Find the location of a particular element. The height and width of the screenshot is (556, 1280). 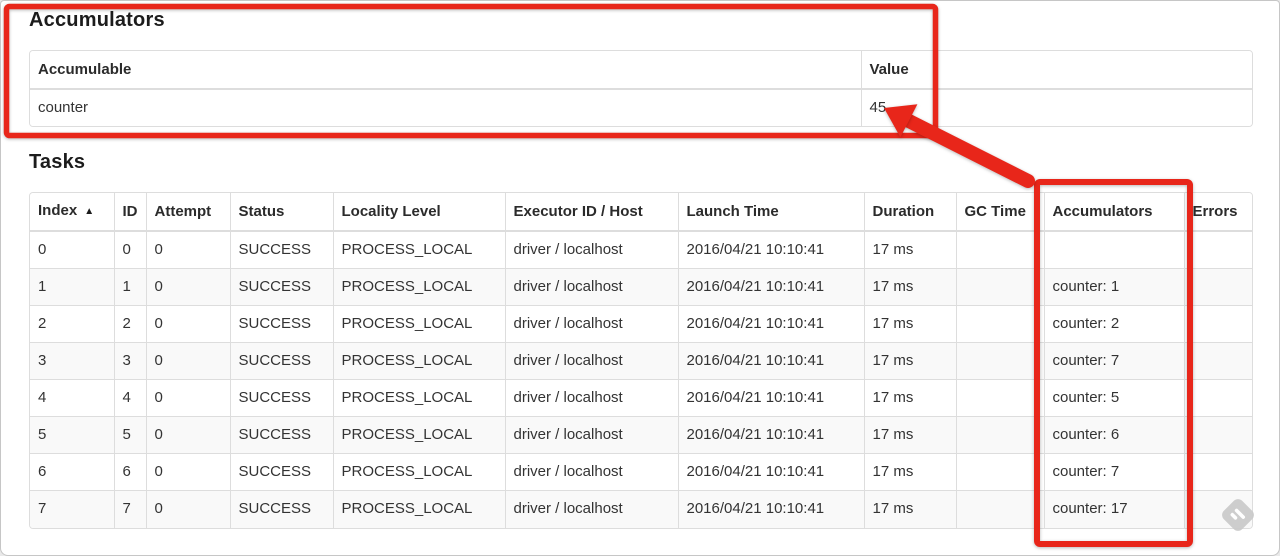

task-id-cell: 0 is located at coordinates (130, 250).